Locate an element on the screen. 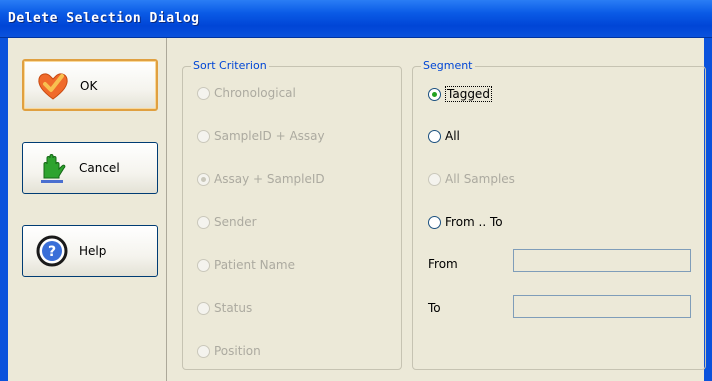 This screenshot has width=712, height=381. segment-radio-all-samples: All Samples is located at coordinates (471, 179).